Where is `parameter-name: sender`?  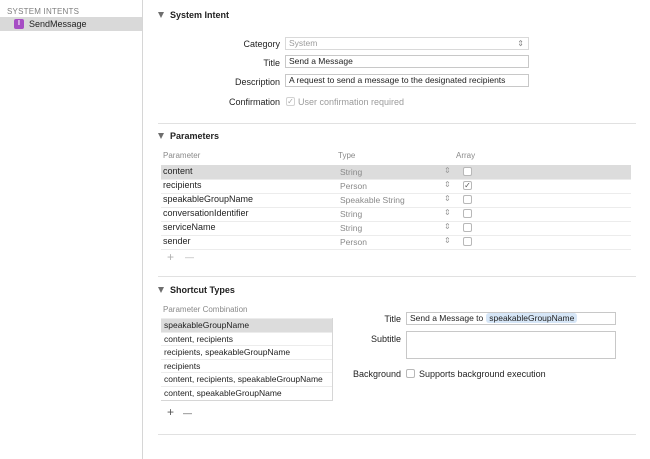
parameter-name: sender is located at coordinates (177, 241).